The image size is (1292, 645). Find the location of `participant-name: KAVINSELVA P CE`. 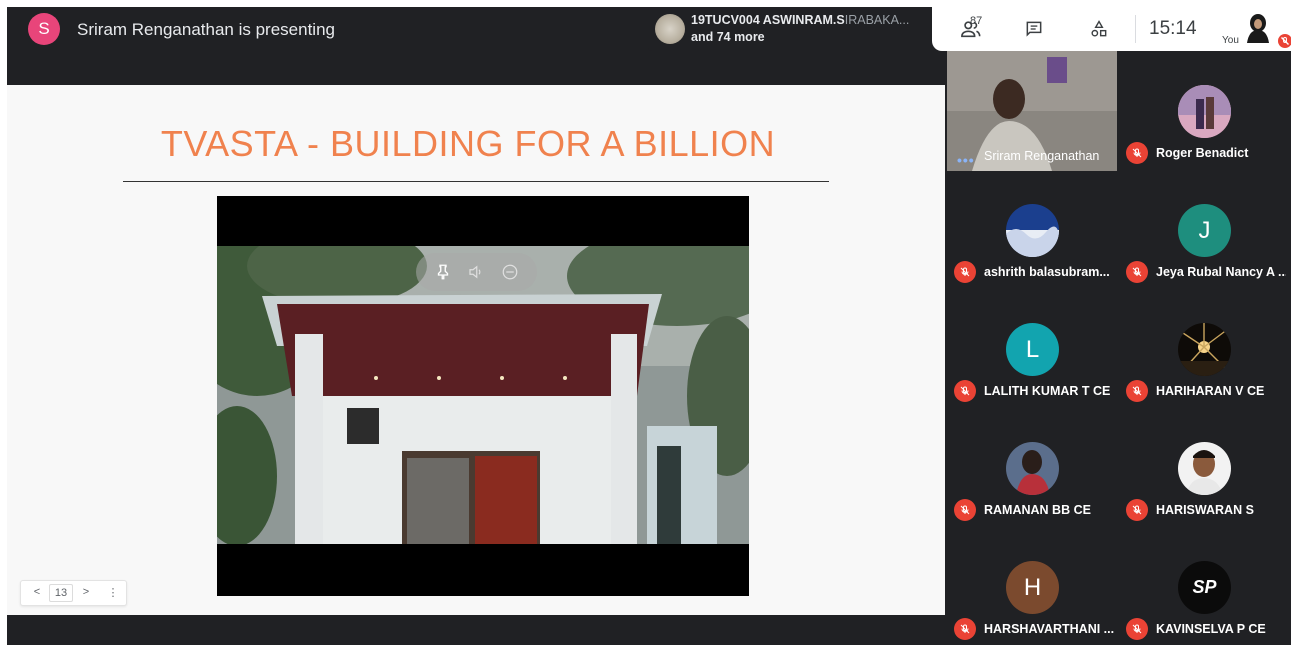

participant-name: KAVINSELVA P CE is located at coordinates (1211, 629).